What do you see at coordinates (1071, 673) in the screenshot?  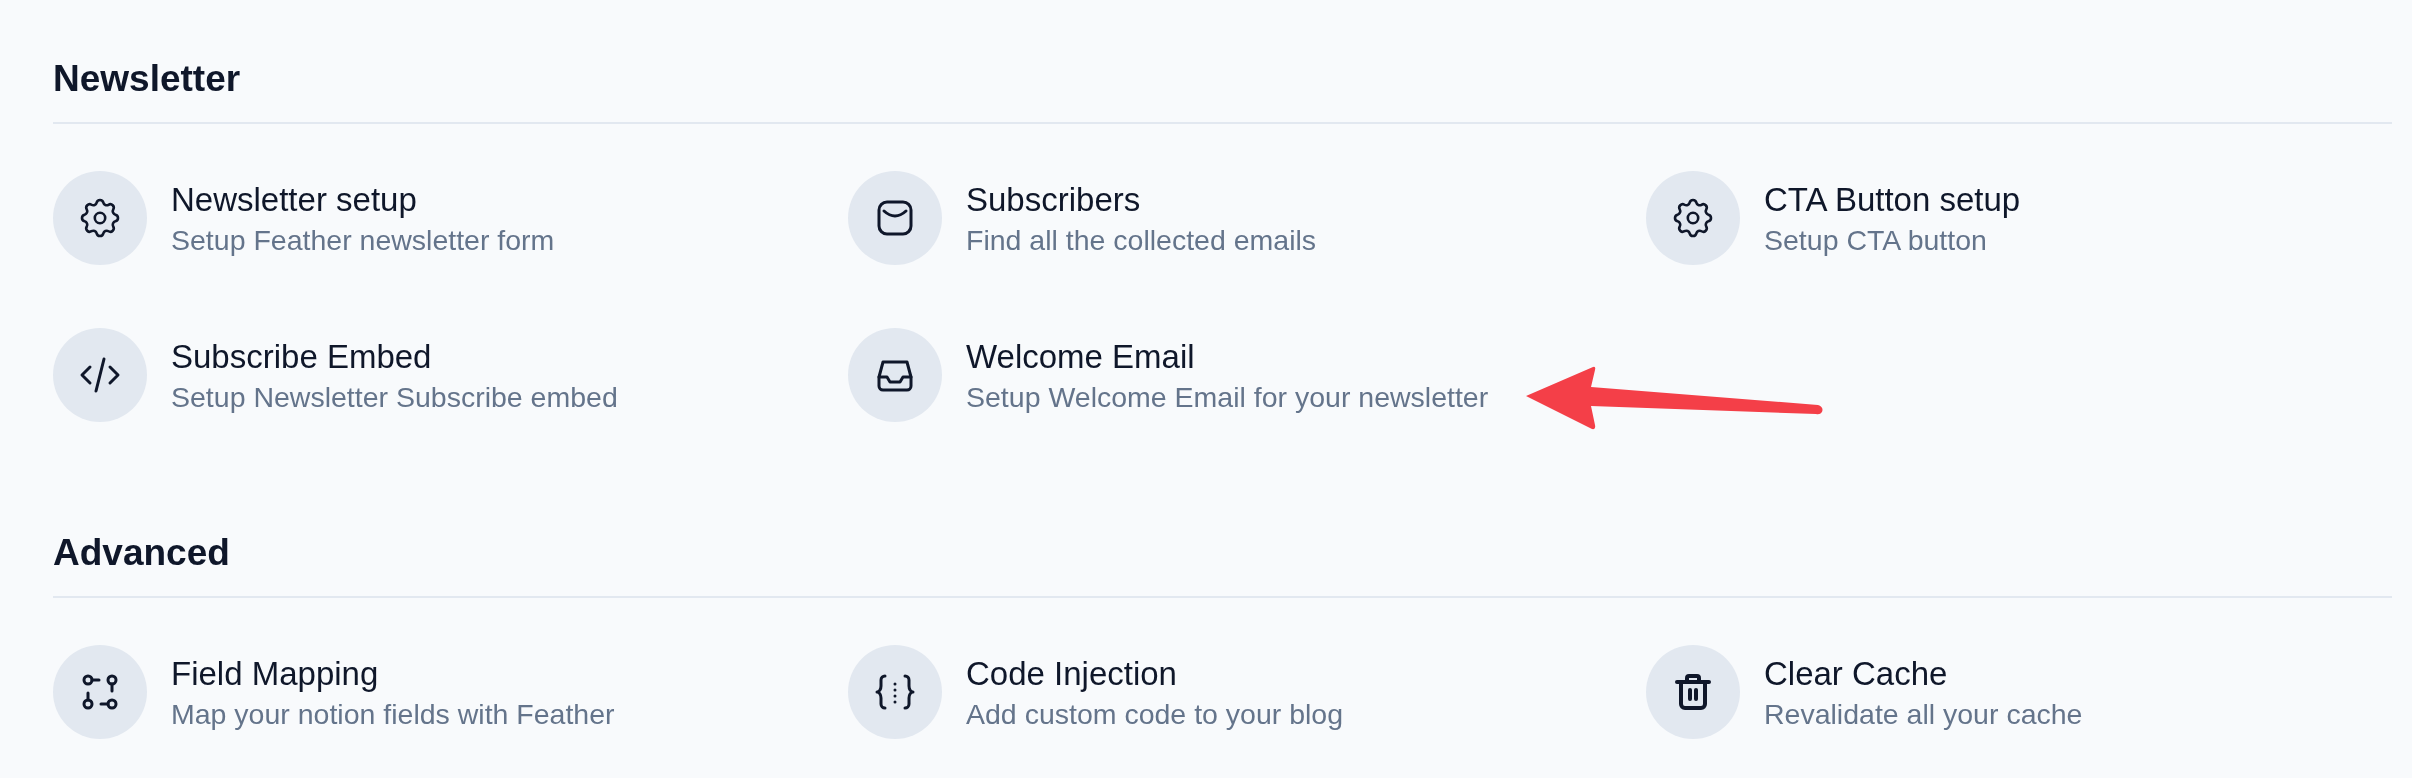 I see `setting-link: Code Injection` at bounding box center [1071, 673].